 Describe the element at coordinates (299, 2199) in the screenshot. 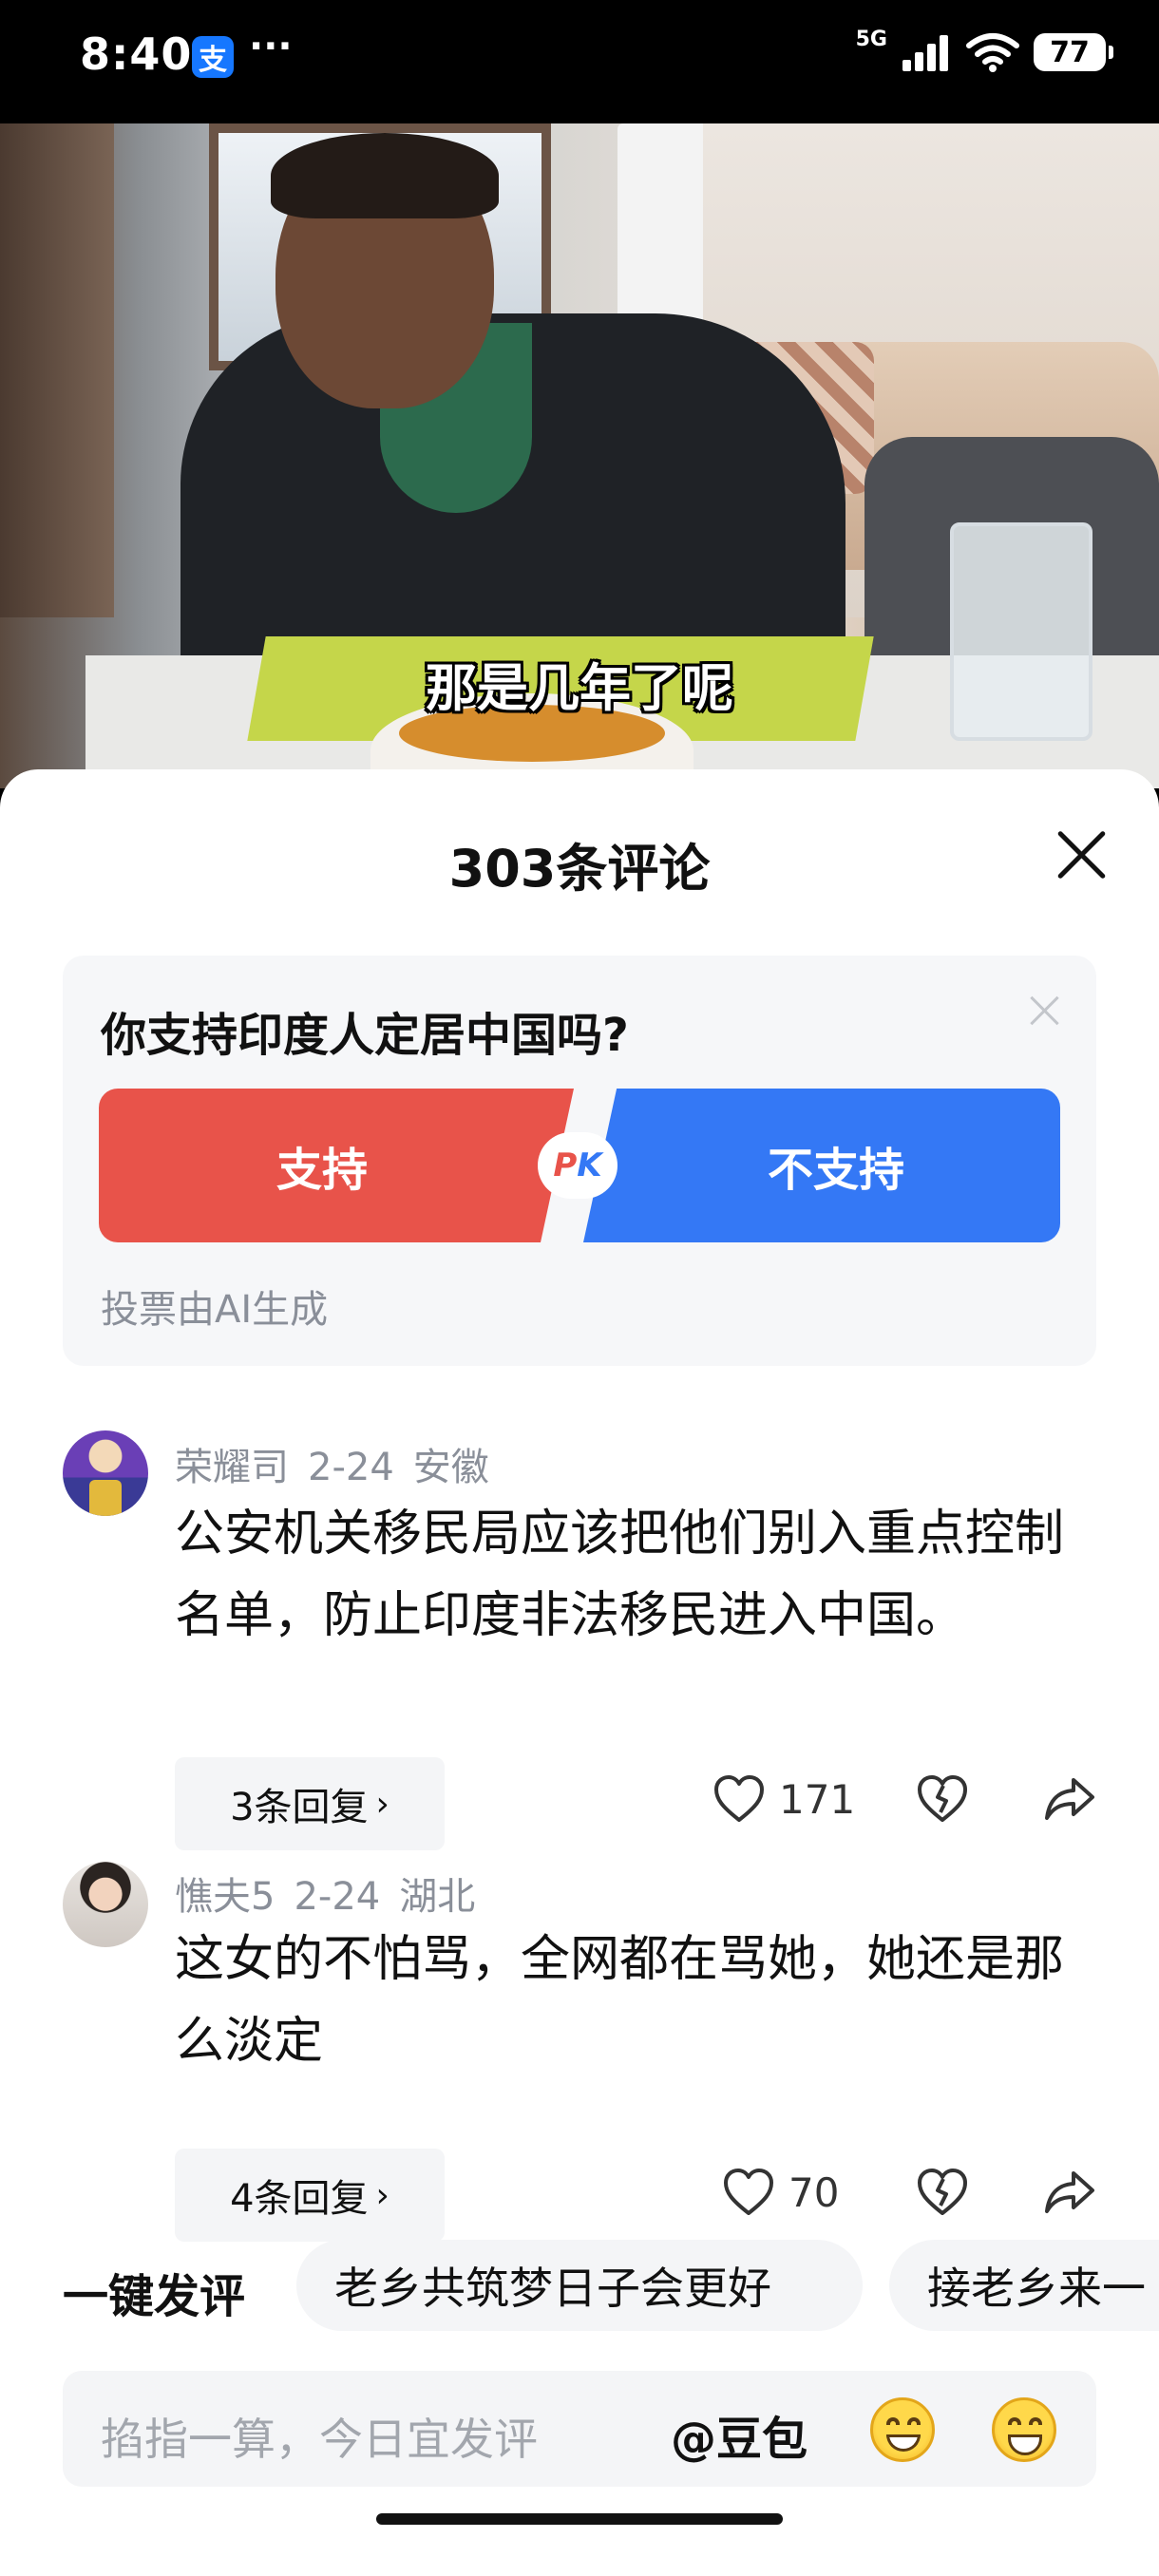

I see `replies-label: 4条回复` at that location.